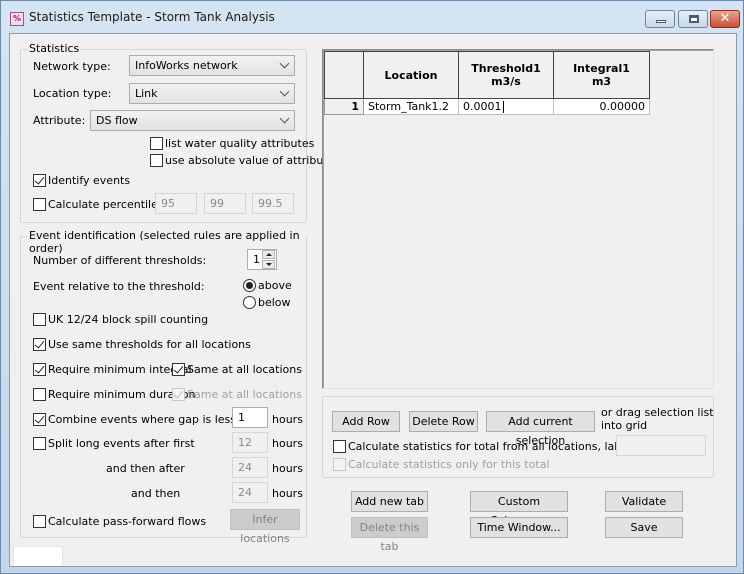  I want to click on only-total-checkbox, so click(339, 464).